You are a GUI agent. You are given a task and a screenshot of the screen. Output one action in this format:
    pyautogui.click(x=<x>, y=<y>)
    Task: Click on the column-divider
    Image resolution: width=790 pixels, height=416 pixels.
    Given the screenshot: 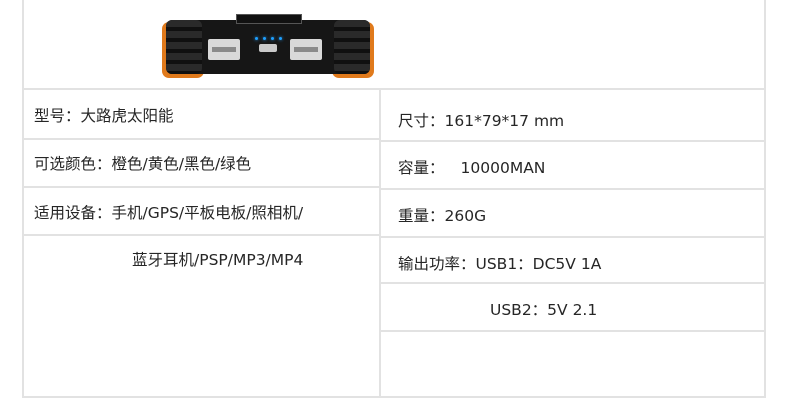 What is the action you would take?
    pyautogui.click(x=380, y=243)
    